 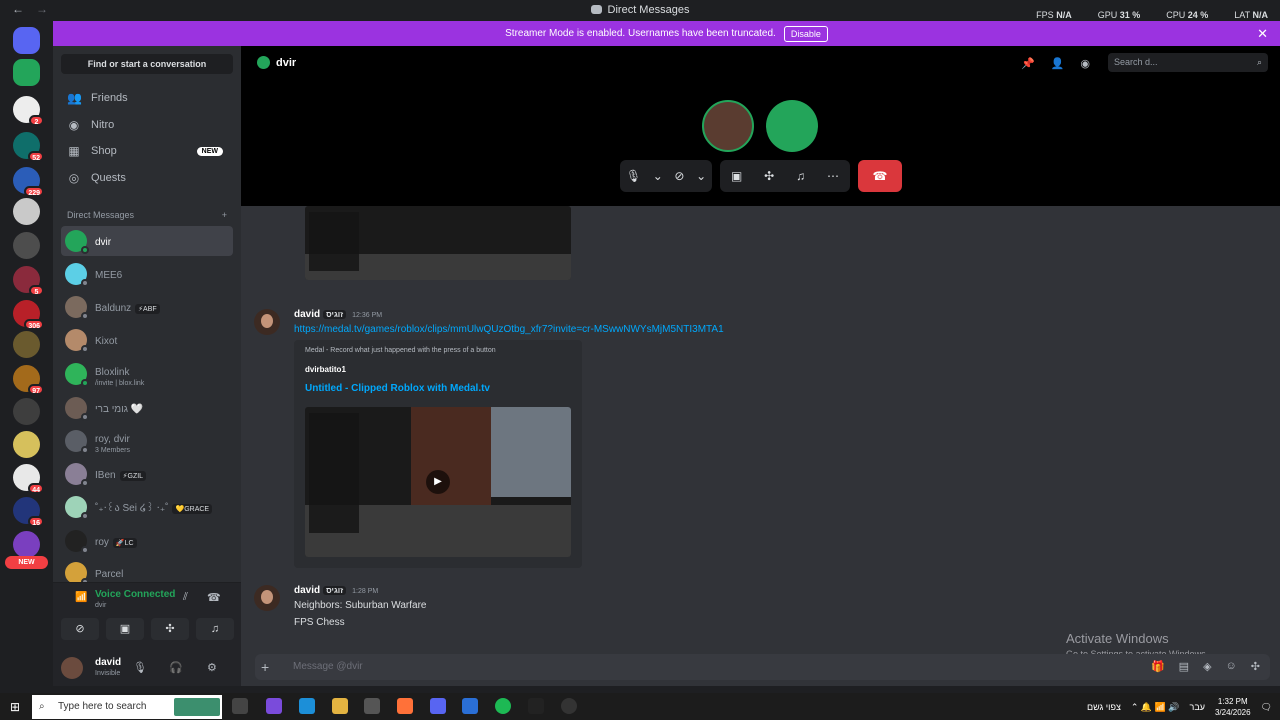 I want to click on dm-item: MEE6, so click(x=147, y=274).